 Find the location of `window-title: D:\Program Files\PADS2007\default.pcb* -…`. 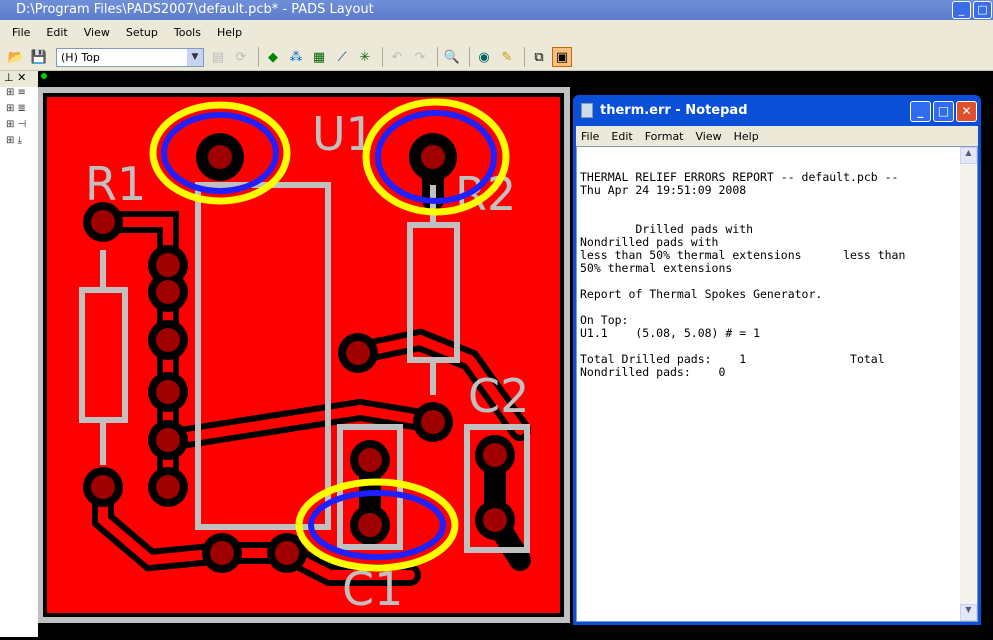

window-title: D:\Program Files\PADS2007\default.pcb* -… is located at coordinates (195, 9).